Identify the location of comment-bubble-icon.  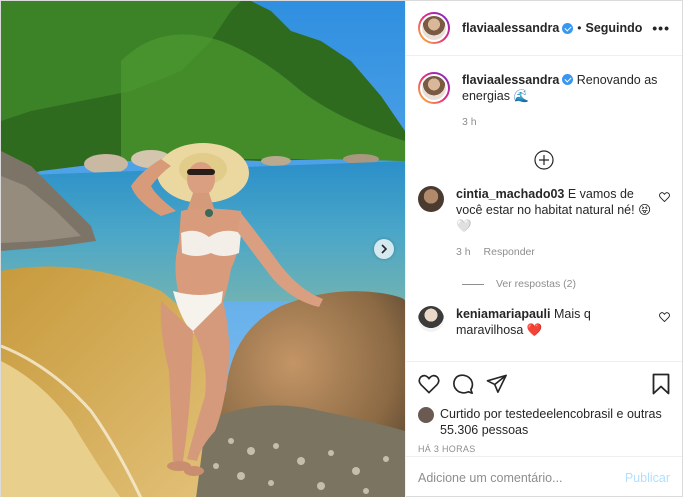
(463, 384).